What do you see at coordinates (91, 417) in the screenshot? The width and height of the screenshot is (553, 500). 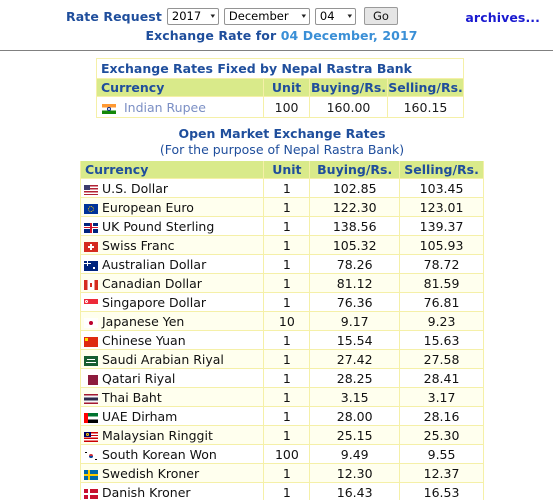 I see `flag-uae` at bounding box center [91, 417].